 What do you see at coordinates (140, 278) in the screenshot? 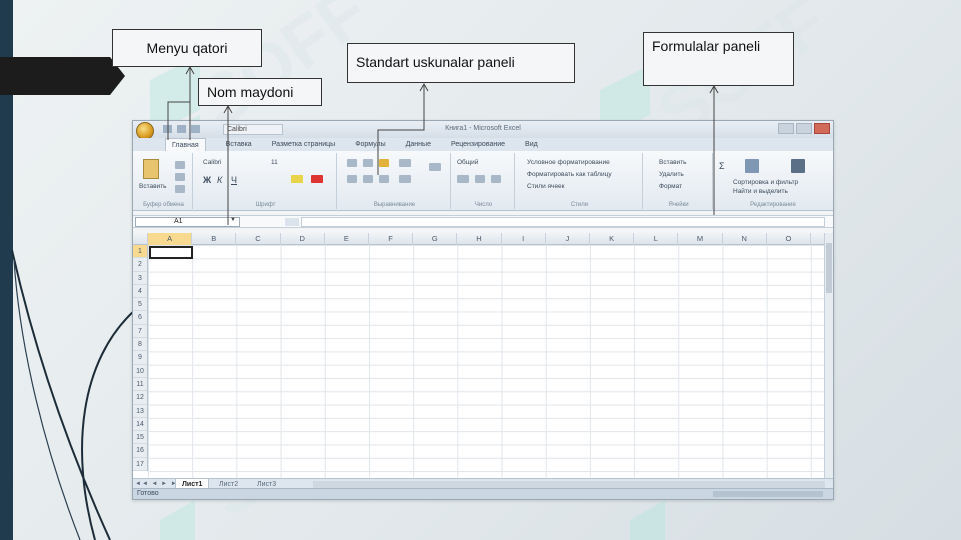
I see `row-header: 3` at bounding box center [140, 278].